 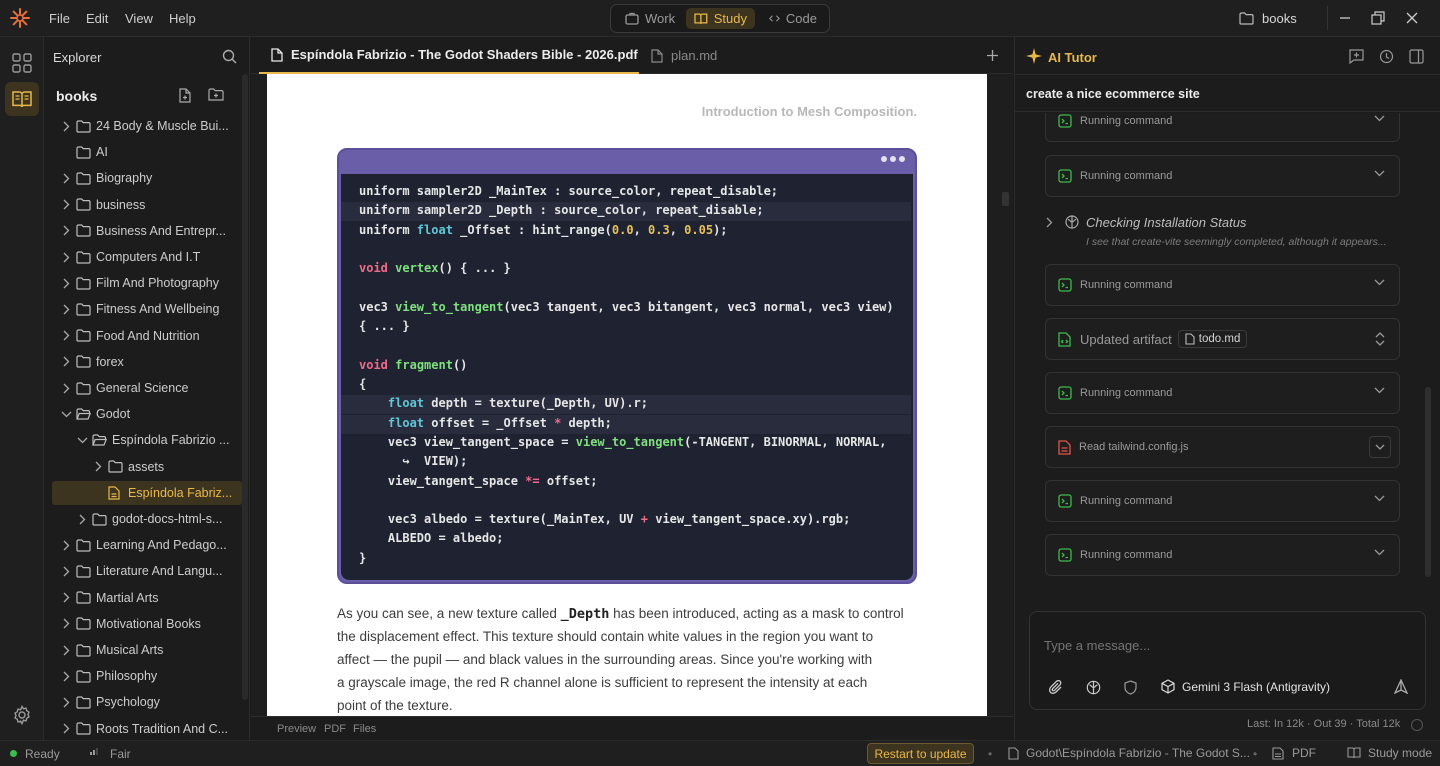 What do you see at coordinates (1386, 56) in the screenshot?
I see `history-icon` at bounding box center [1386, 56].